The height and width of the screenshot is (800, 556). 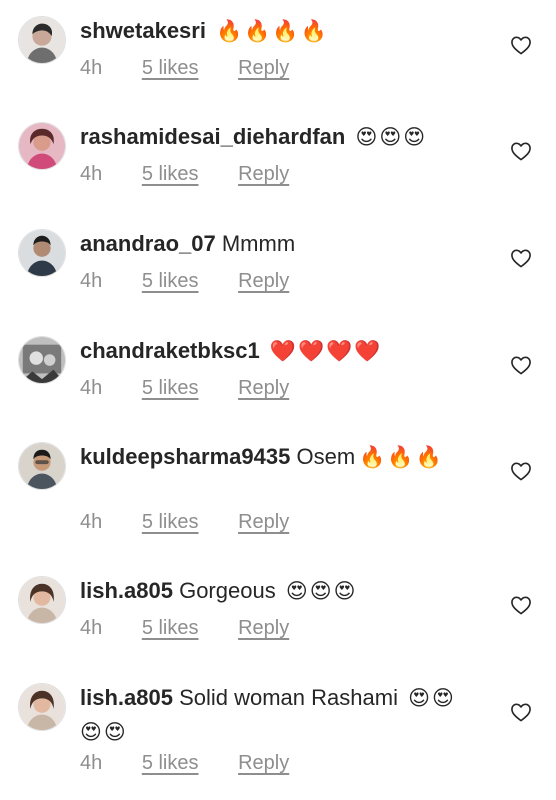 I want to click on comment-message: Gorgeous, so click(x=227, y=590).